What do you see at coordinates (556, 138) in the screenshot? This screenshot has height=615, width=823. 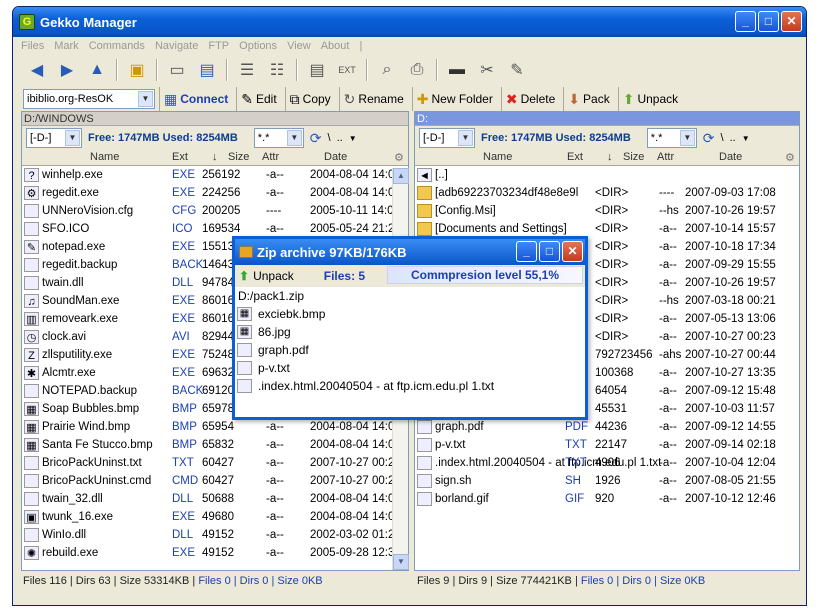 I see `right-free-space: Free: 1747MB Used: 8254MB` at bounding box center [556, 138].